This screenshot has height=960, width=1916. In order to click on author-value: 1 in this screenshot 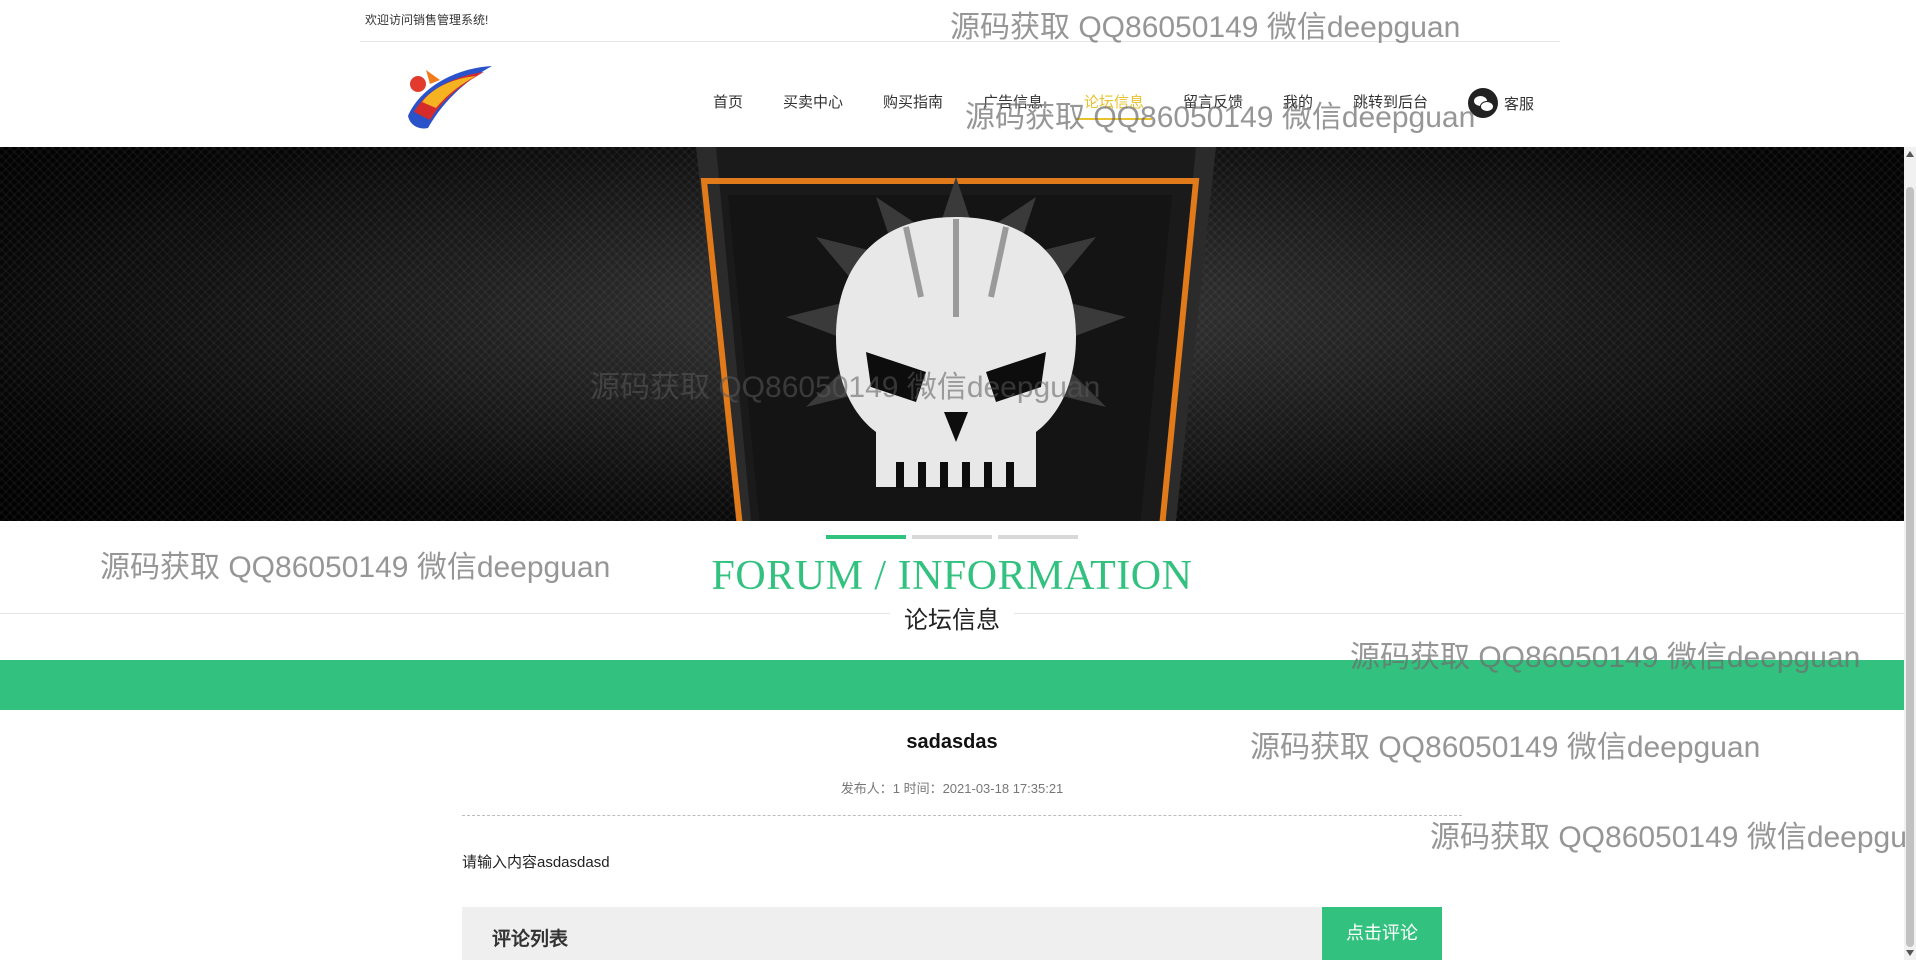, I will do `click(896, 788)`.